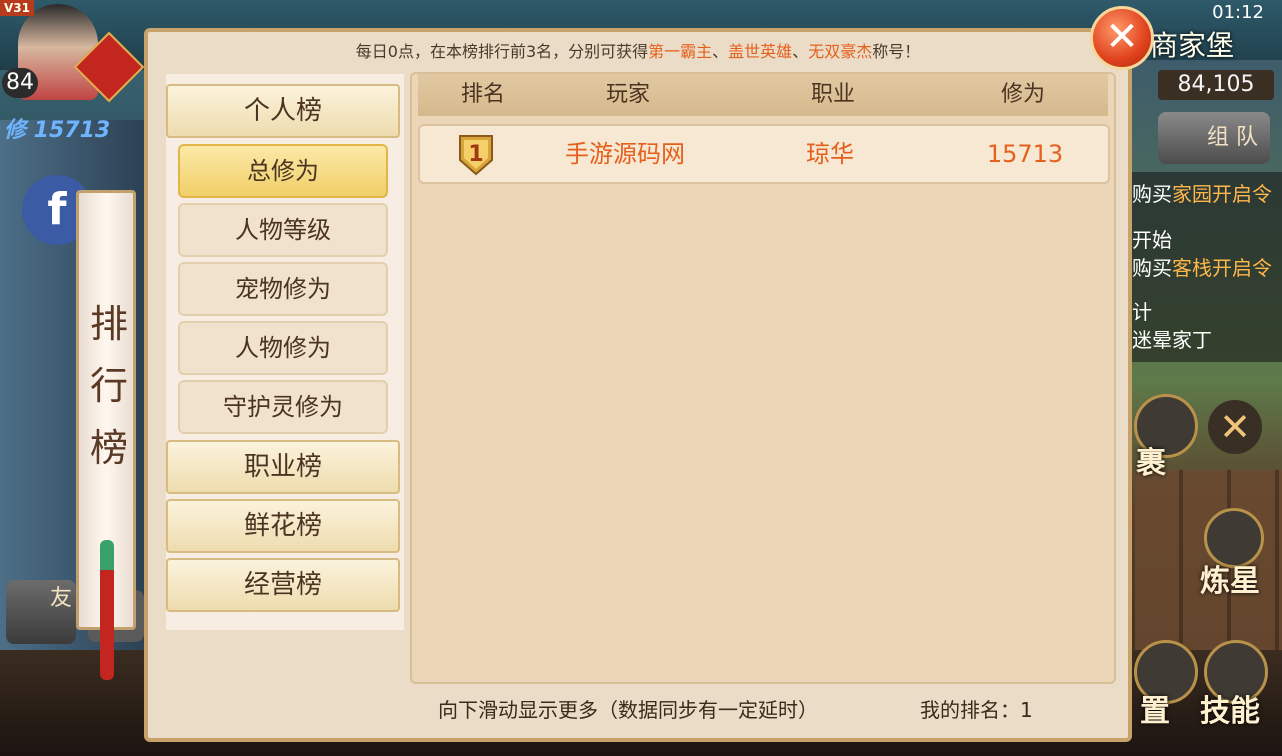  Describe the element at coordinates (17, 8) in the screenshot. I see `version-label: V31` at that location.